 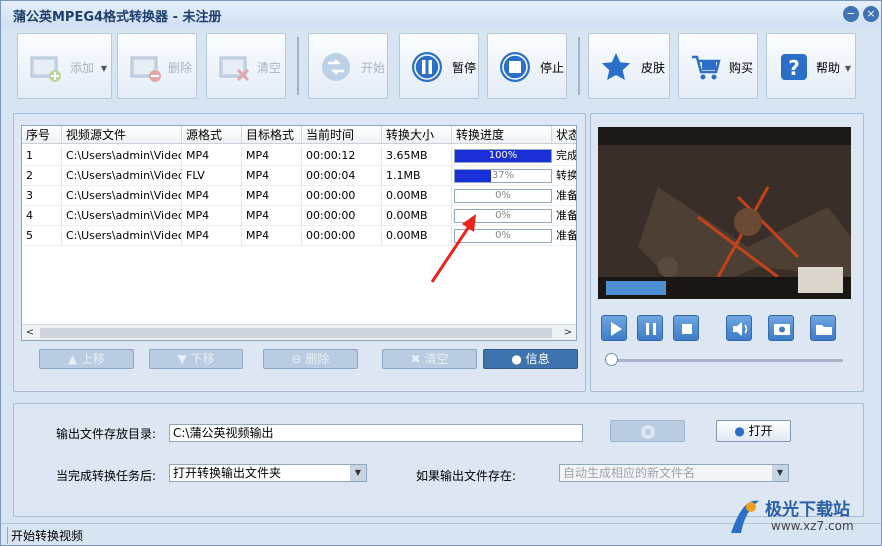 What do you see at coordinates (552, 68) in the screenshot?
I see `stop-label: 停止` at bounding box center [552, 68].